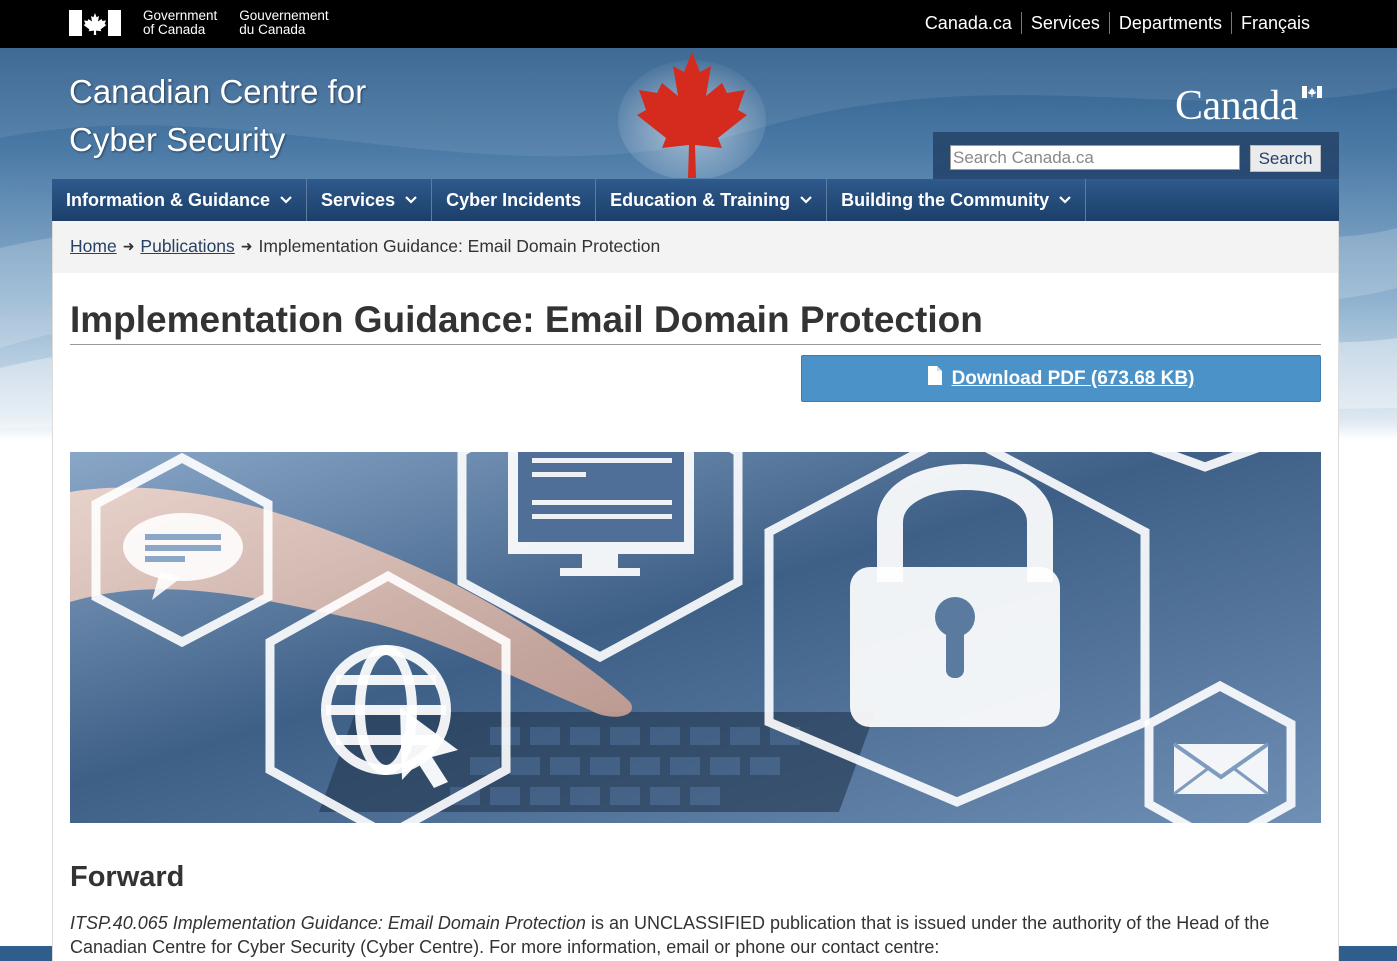  Describe the element at coordinates (272, 29) in the screenshot. I see `gov-fr-line2: du Canada` at that location.